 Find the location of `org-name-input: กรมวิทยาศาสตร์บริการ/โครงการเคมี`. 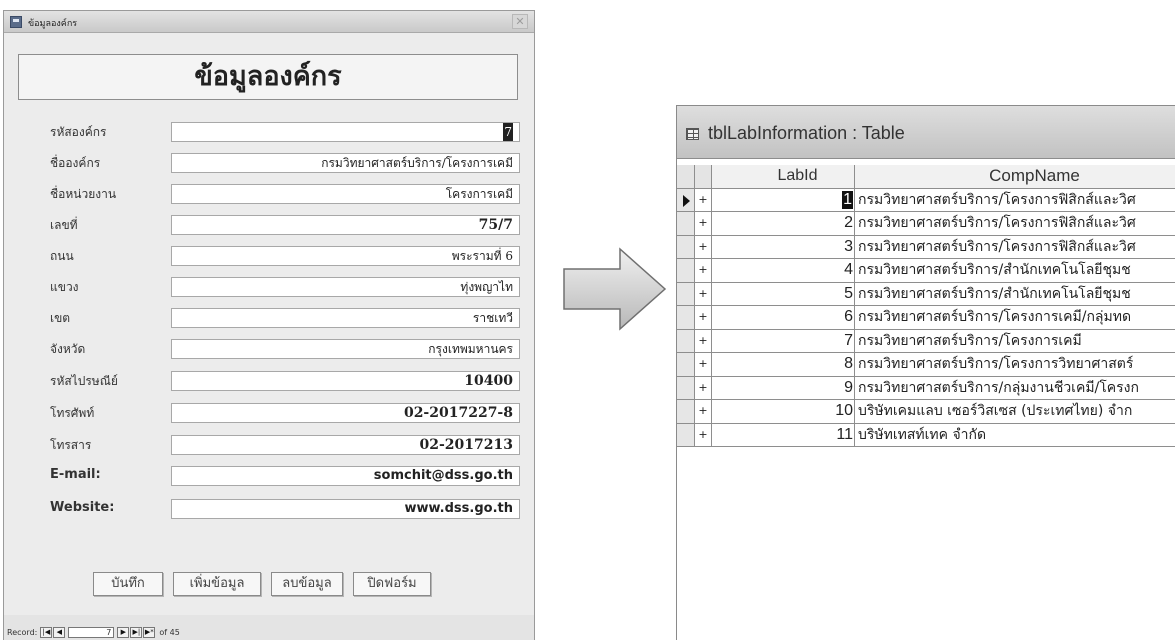

org-name-input: กรมวิทยาศาสตร์บริการ/โครงการเคมี is located at coordinates (345, 163).